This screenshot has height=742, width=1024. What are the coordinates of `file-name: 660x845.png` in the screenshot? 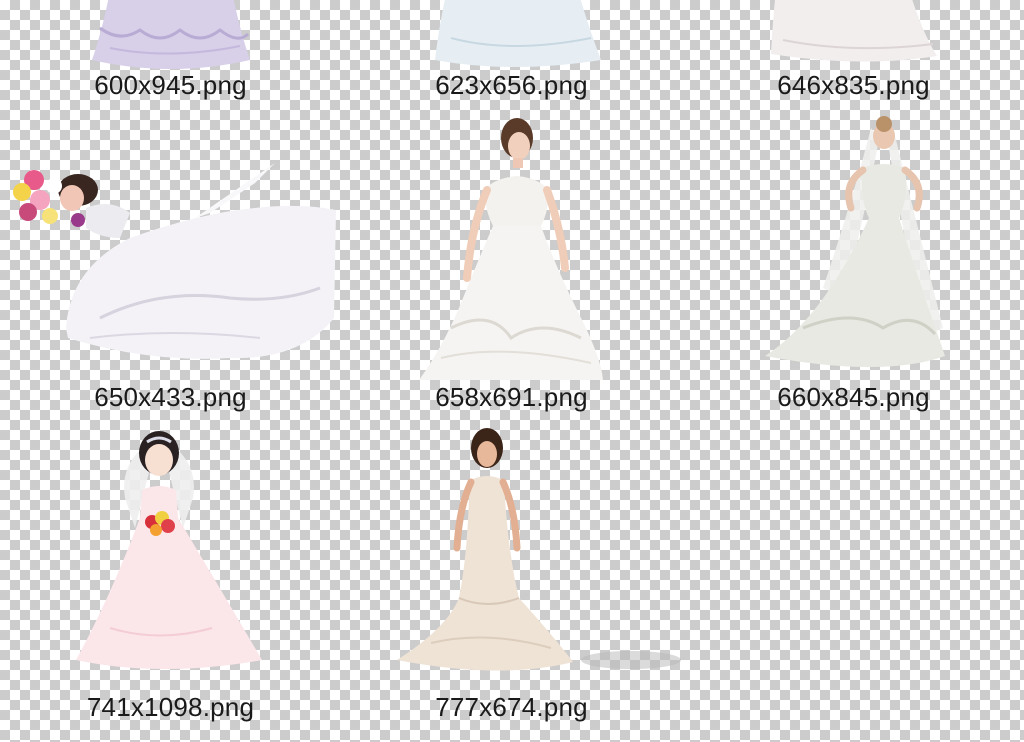 It's located at (853, 397).